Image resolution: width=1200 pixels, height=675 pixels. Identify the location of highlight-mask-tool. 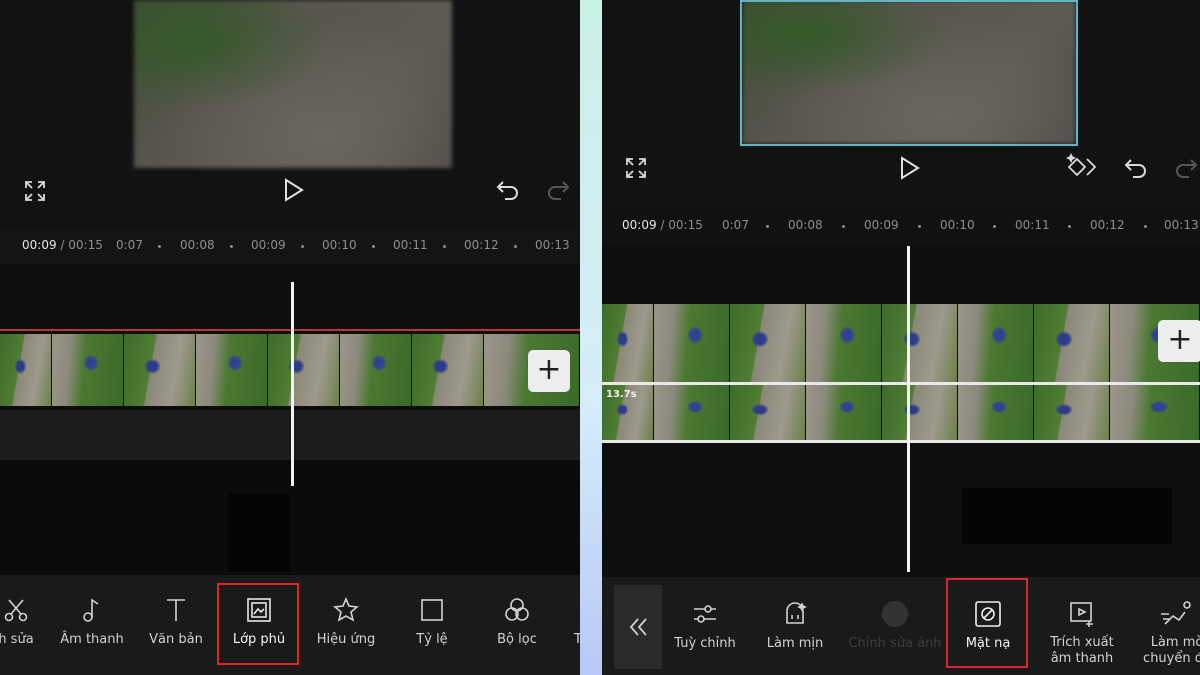
(987, 623).